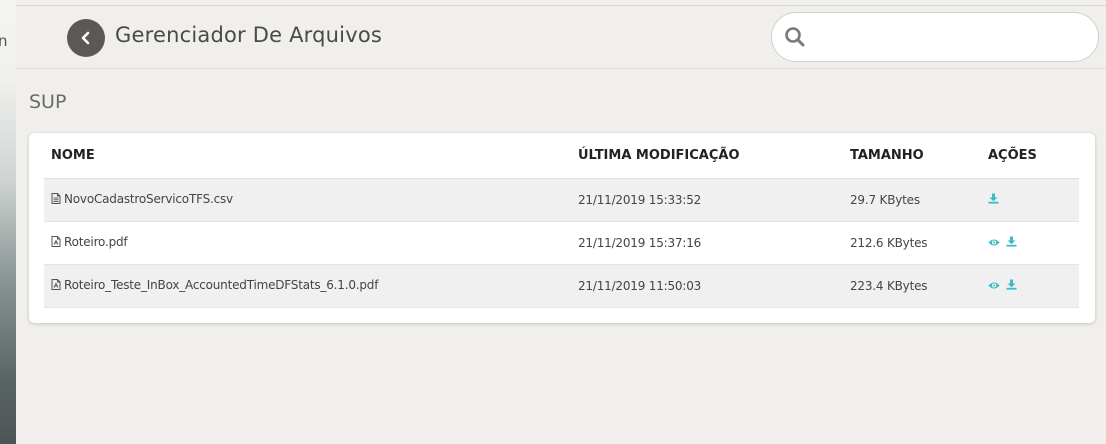 The height and width of the screenshot is (444, 1106). I want to click on file-text-icon, so click(56, 200).